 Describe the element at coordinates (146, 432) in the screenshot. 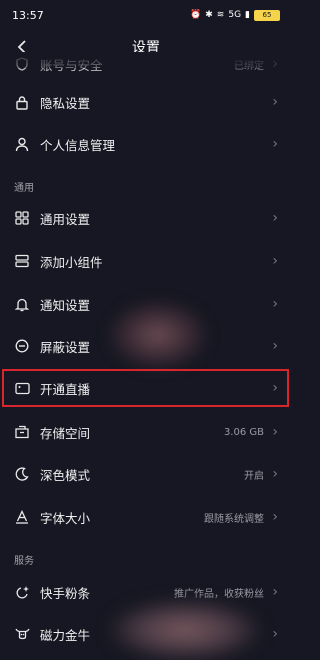

I see `settings-row-storage: 存储空间 3.06 GB ›` at that location.